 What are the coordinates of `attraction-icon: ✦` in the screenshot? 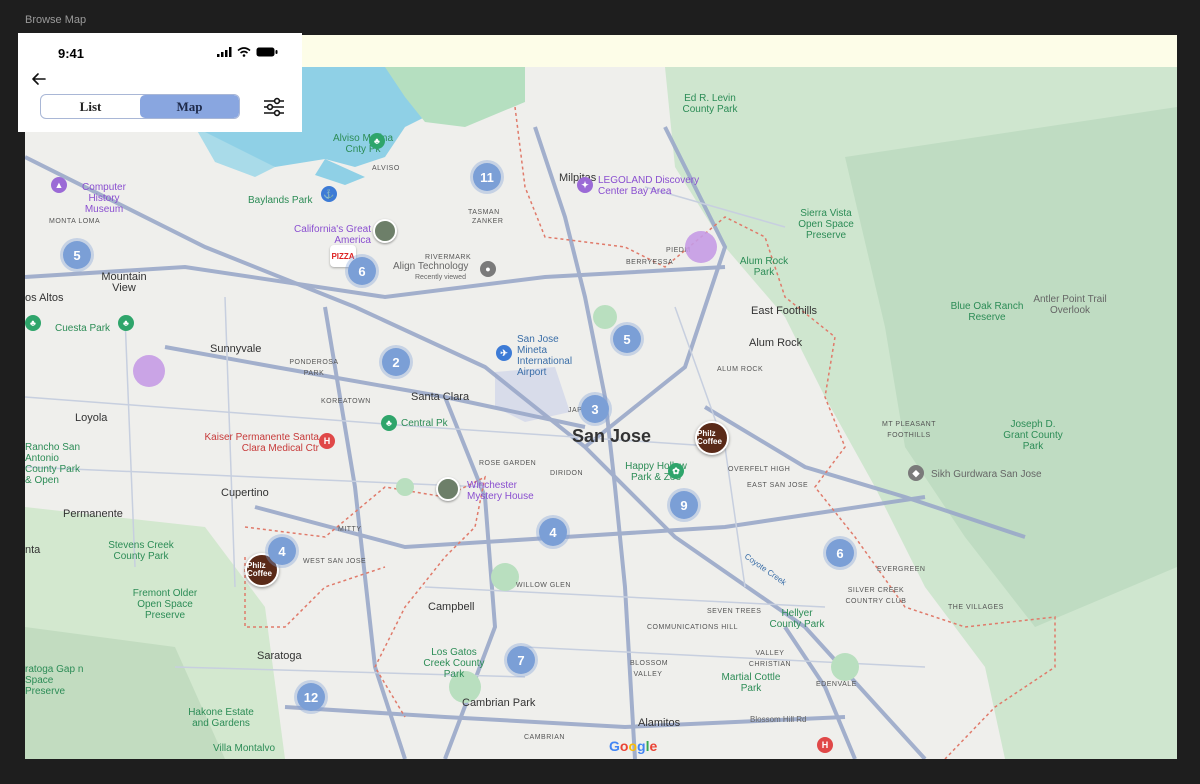 It's located at (585, 185).